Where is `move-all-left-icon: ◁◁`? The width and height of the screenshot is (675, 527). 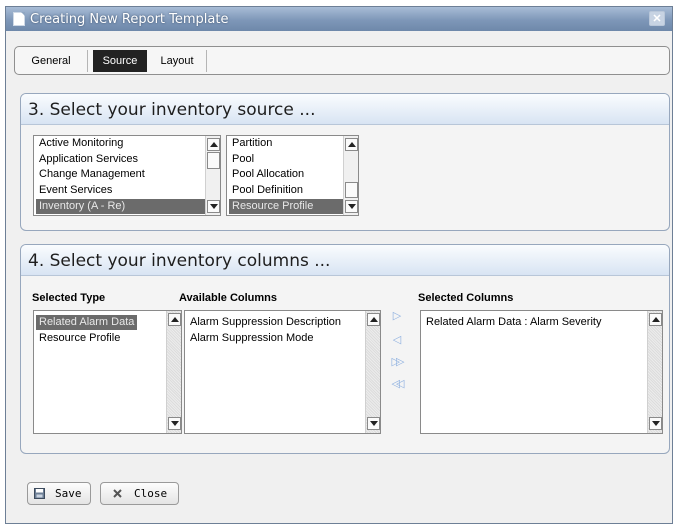
move-all-left-icon: ◁◁ is located at coordinates (396, 384).